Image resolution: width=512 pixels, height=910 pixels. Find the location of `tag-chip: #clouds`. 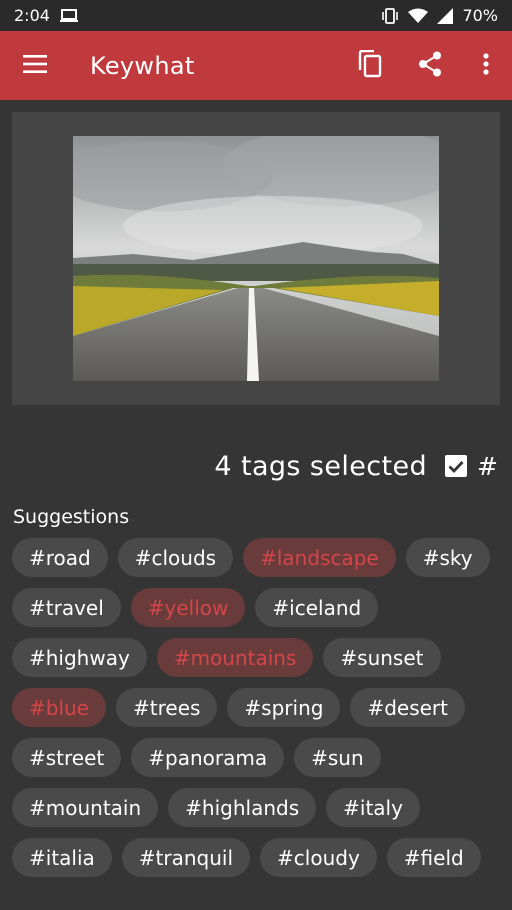

tag-chip: #clouds is located at coordinates (175, 557).